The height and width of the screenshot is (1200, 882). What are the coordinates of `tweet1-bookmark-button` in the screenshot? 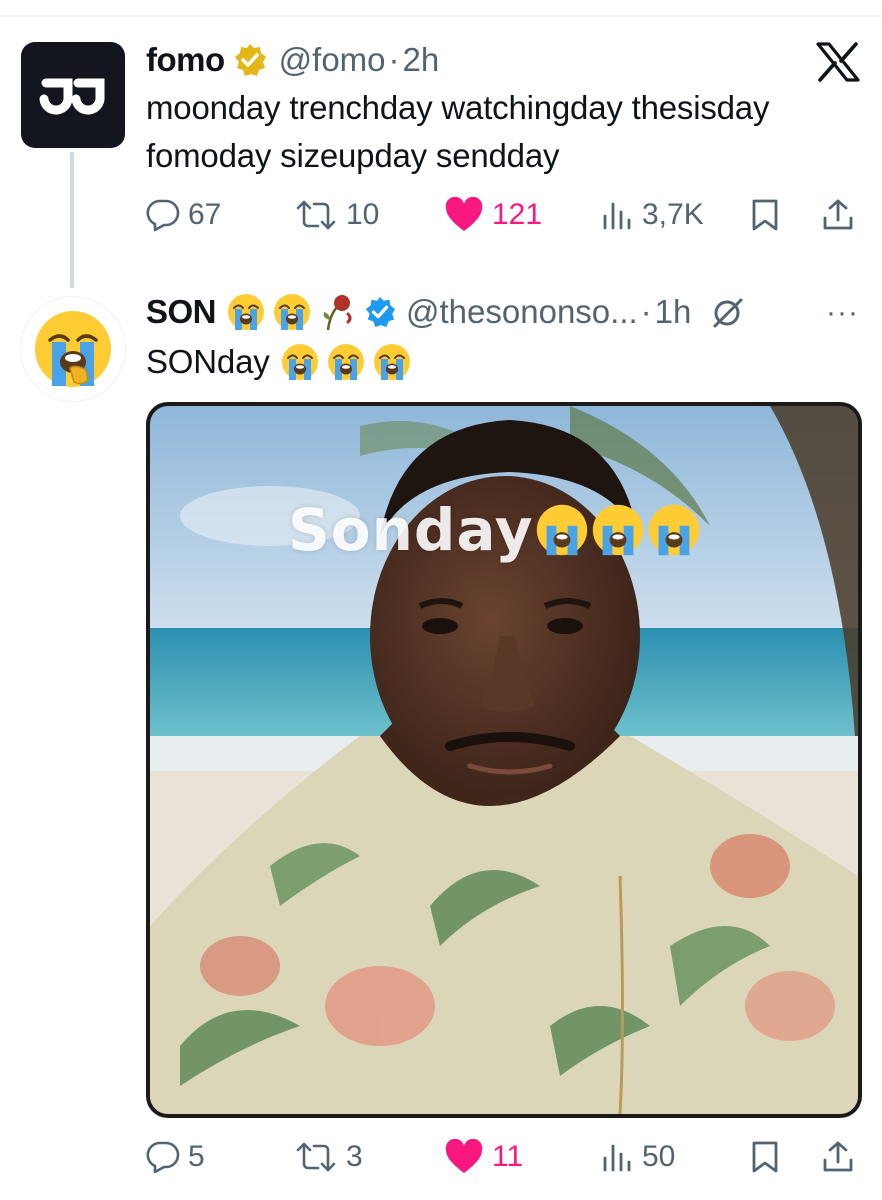 It's located at (765, 215).